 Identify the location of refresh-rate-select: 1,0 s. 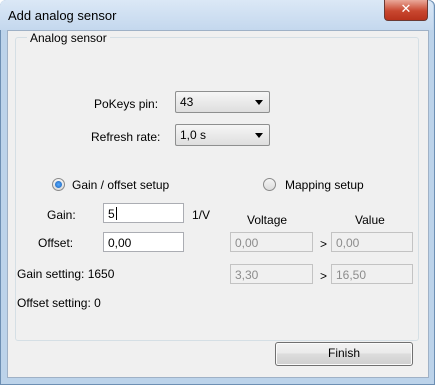
(222, 135).